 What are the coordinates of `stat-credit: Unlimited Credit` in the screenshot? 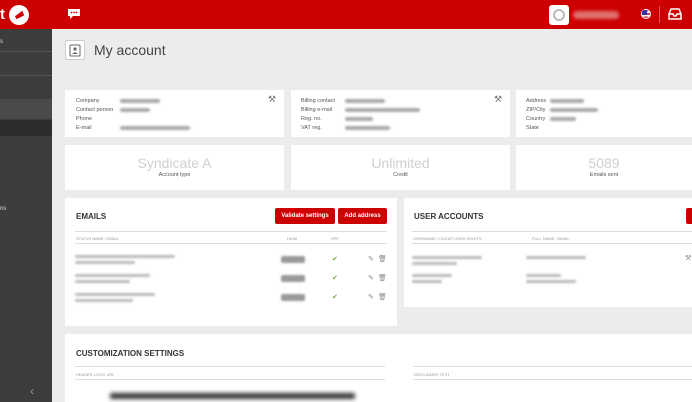 It's located at (400, 167).